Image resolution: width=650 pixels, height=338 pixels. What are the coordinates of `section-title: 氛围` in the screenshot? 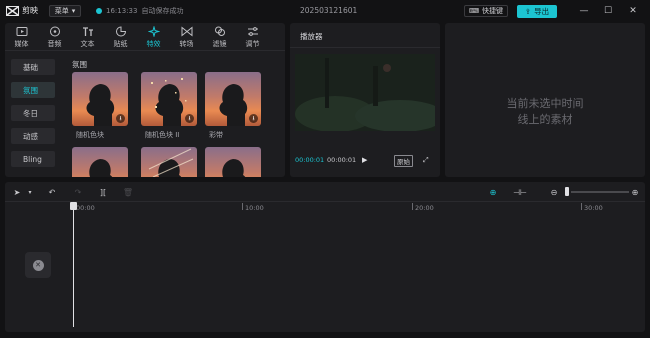 It's located at (79, 64).